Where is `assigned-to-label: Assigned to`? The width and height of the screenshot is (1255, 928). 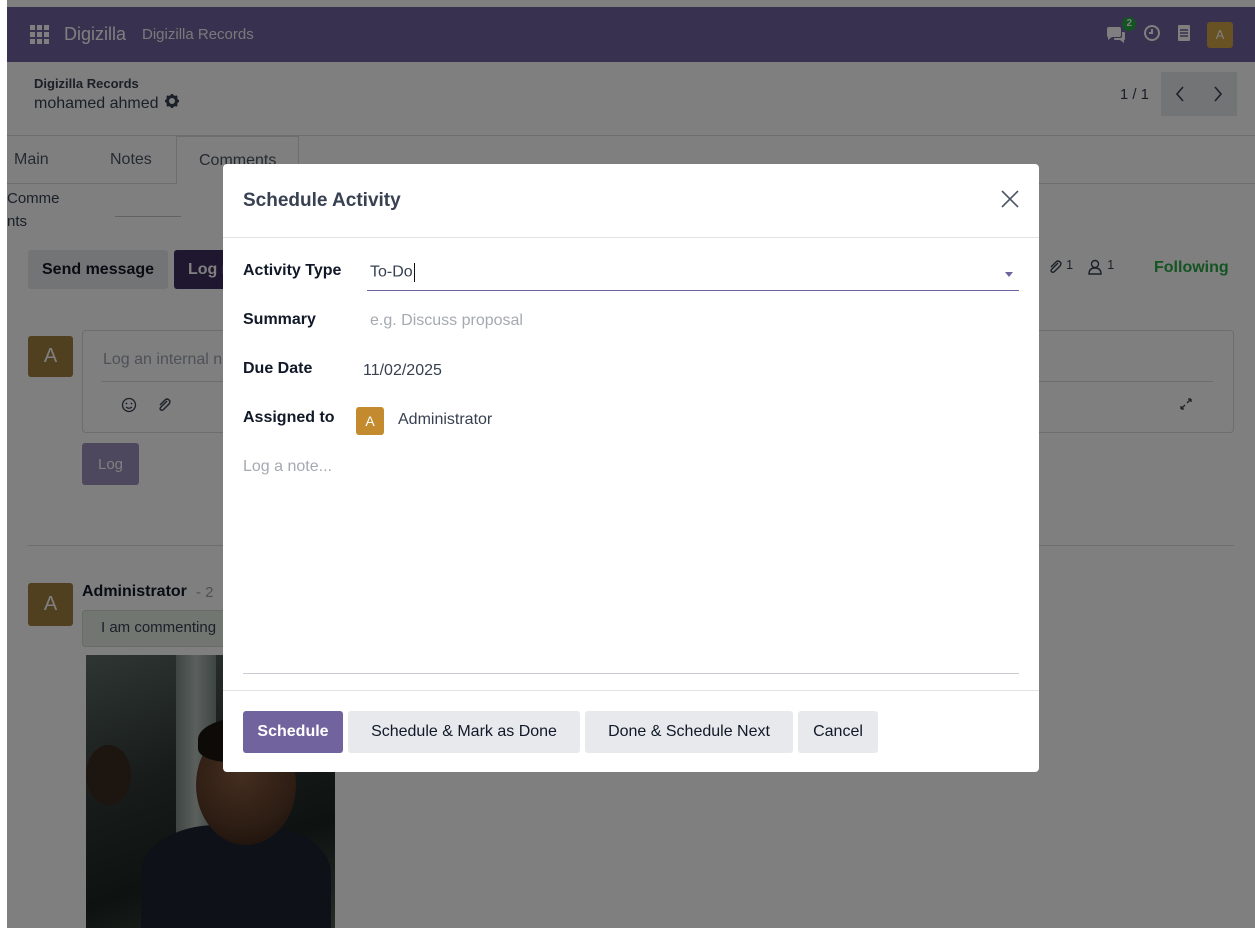 assigned-to-label: Assigned to is located at coordinates (289, 417).